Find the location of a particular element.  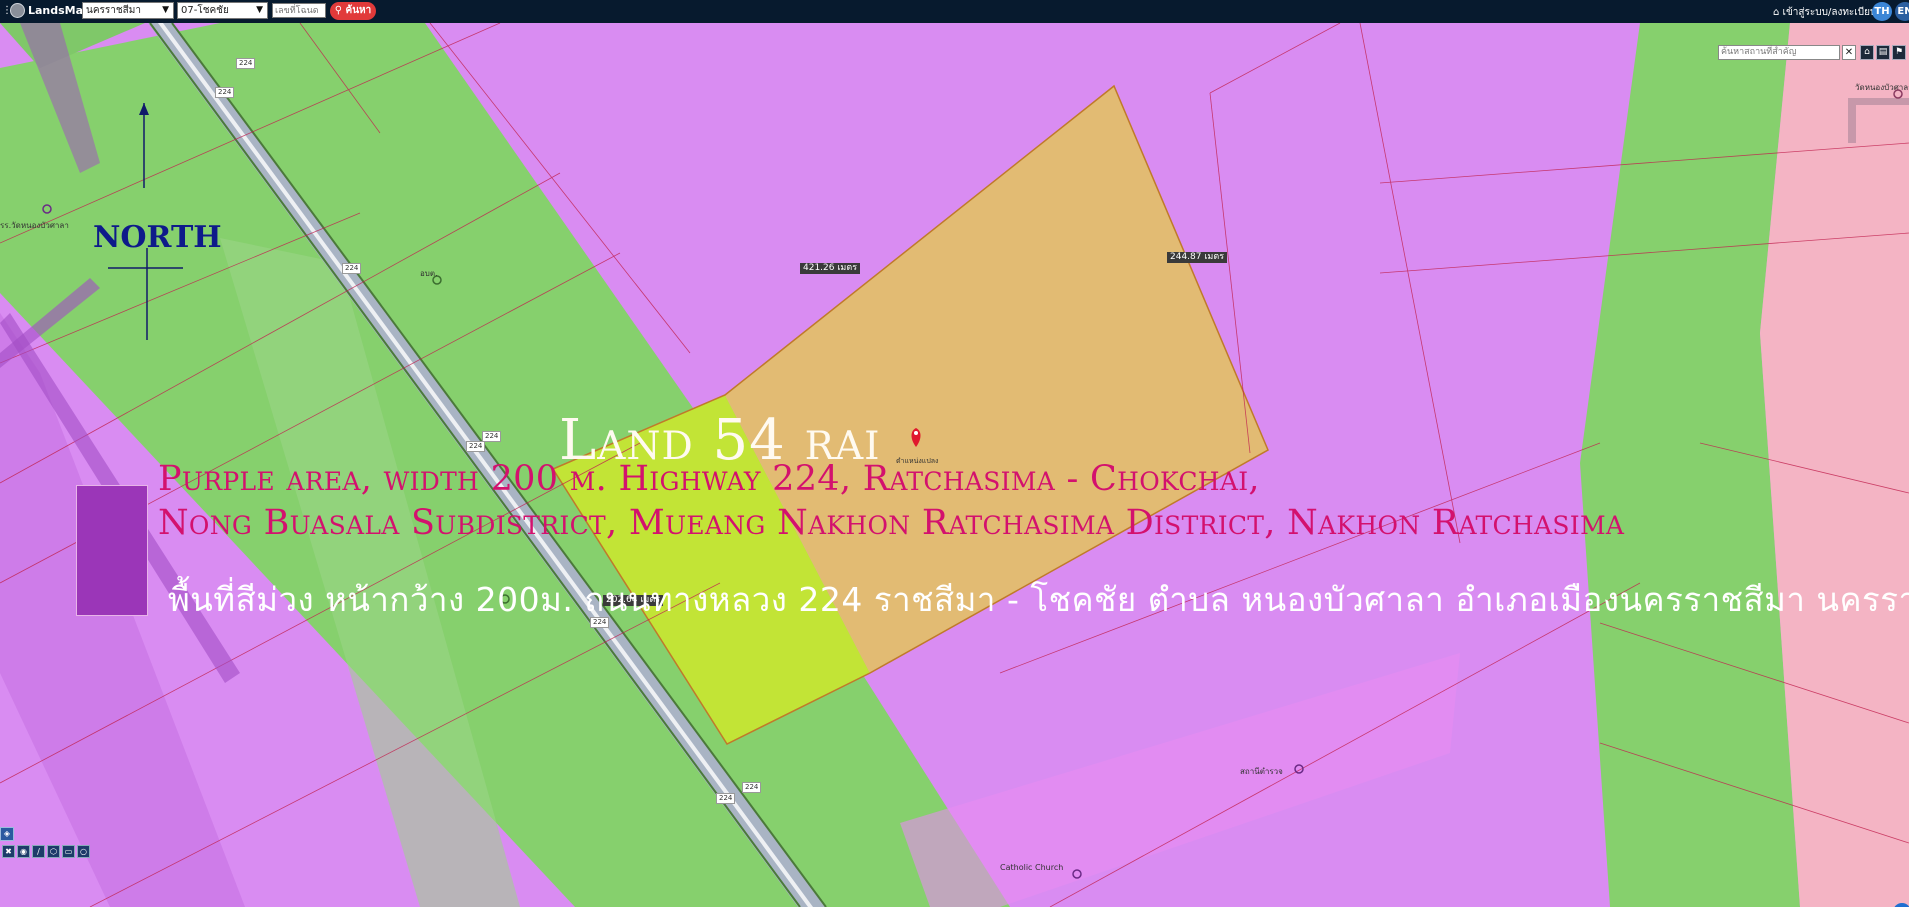

province-select: นครราชสีมา ▼ is located at coordinates (128, 10).